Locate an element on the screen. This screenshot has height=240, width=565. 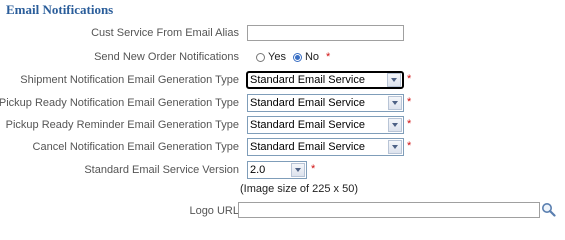
cancel-type-select: Standard Email Service is located at coordinates (325, 147).